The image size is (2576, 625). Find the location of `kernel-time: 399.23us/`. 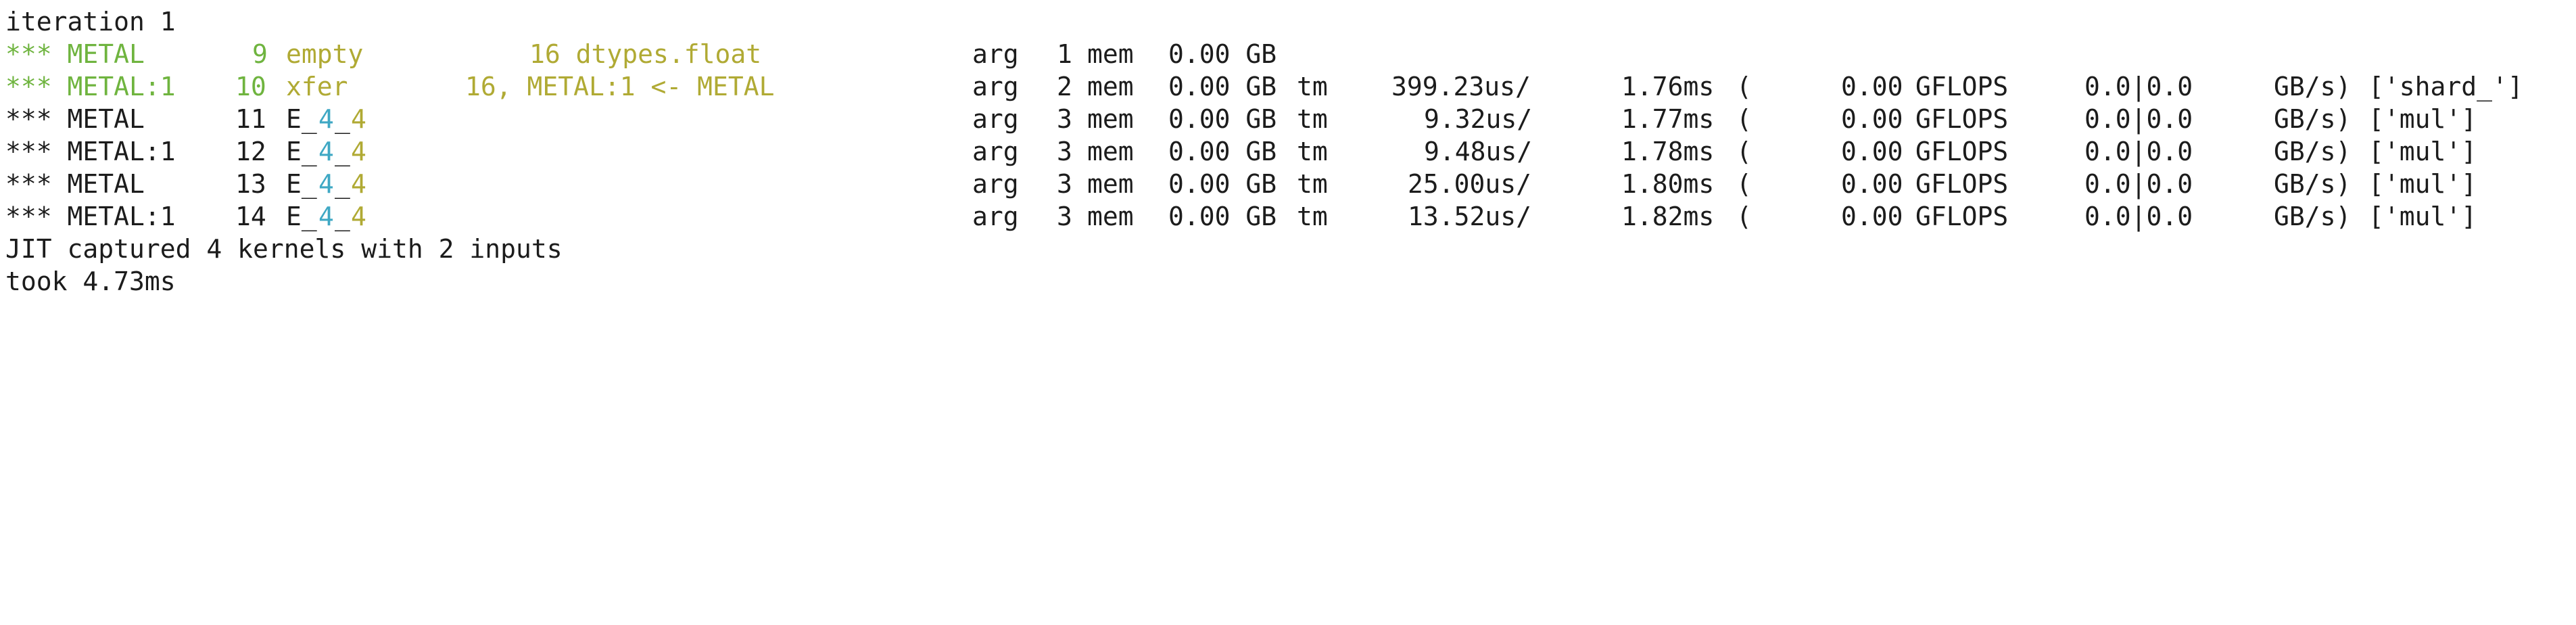

kernel-time: 399.23us/ is located at coordinates (1461, 86).